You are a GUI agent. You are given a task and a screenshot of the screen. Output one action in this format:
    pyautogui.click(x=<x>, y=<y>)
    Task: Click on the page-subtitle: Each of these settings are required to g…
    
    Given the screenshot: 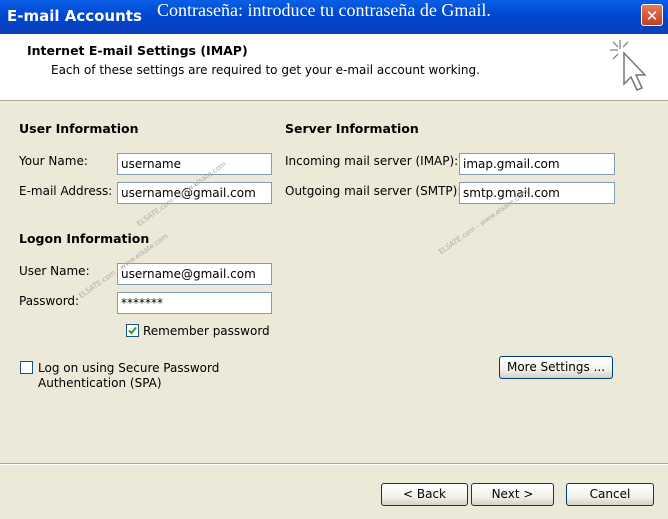 What is the action you would take?
    pyautogui.click(x=265, y=70)
    